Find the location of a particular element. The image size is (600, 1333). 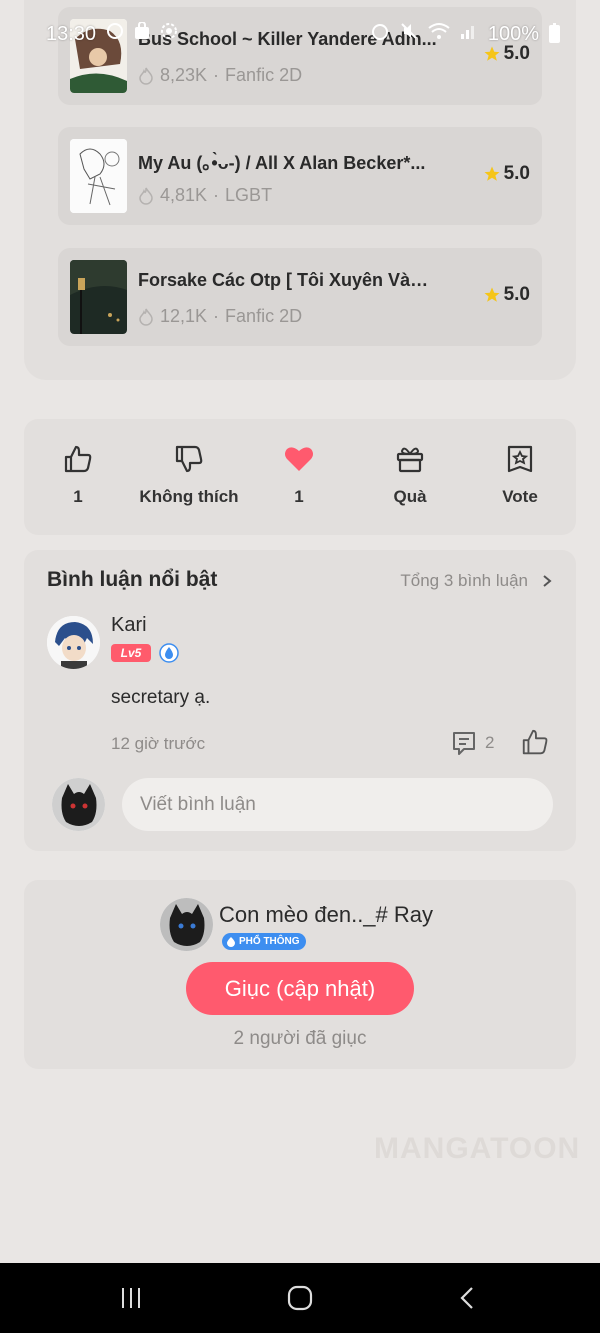

comment-text: secretary ạ. is located at coordinates (161, 697).